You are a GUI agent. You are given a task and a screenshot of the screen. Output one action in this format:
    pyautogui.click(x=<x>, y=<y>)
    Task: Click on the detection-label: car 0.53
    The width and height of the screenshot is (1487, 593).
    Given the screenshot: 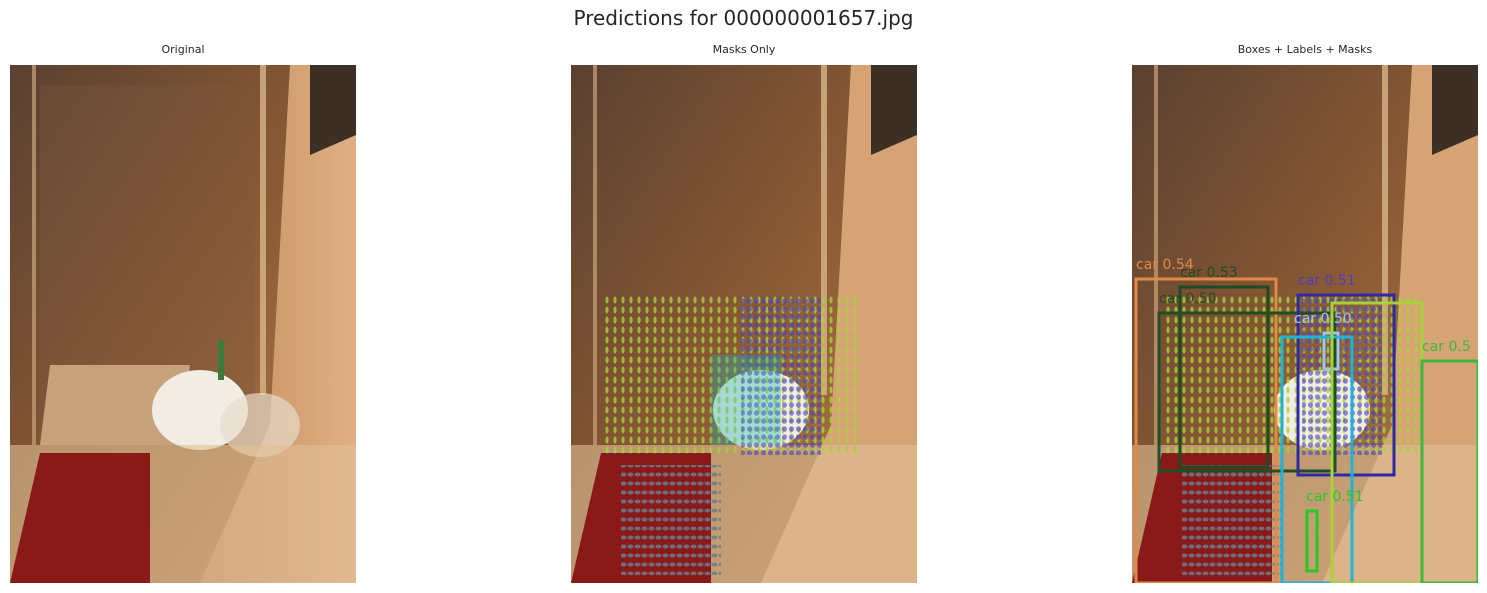 What is the action you would take?
    pyautogui.click(x=1209, y=273)
    